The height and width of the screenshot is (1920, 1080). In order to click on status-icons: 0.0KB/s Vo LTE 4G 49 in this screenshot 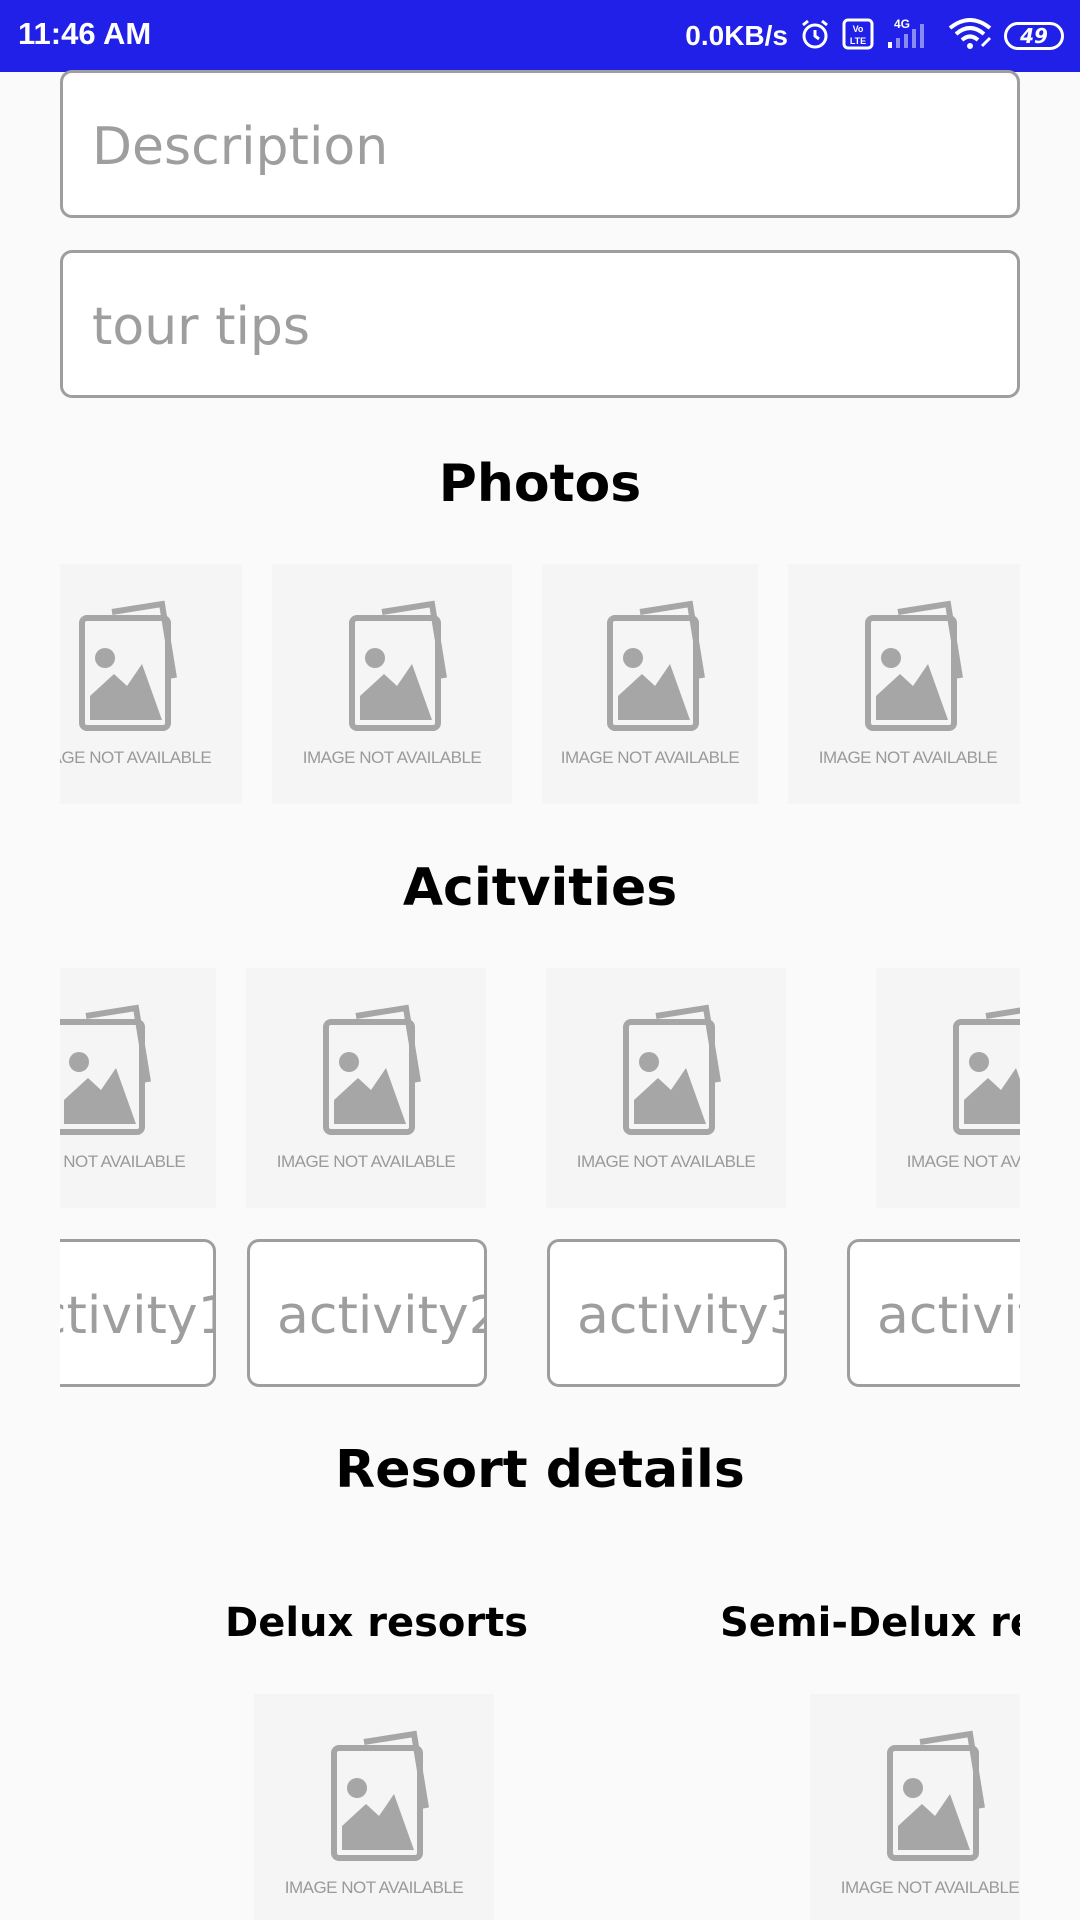, I will do `click(874, 36)`.